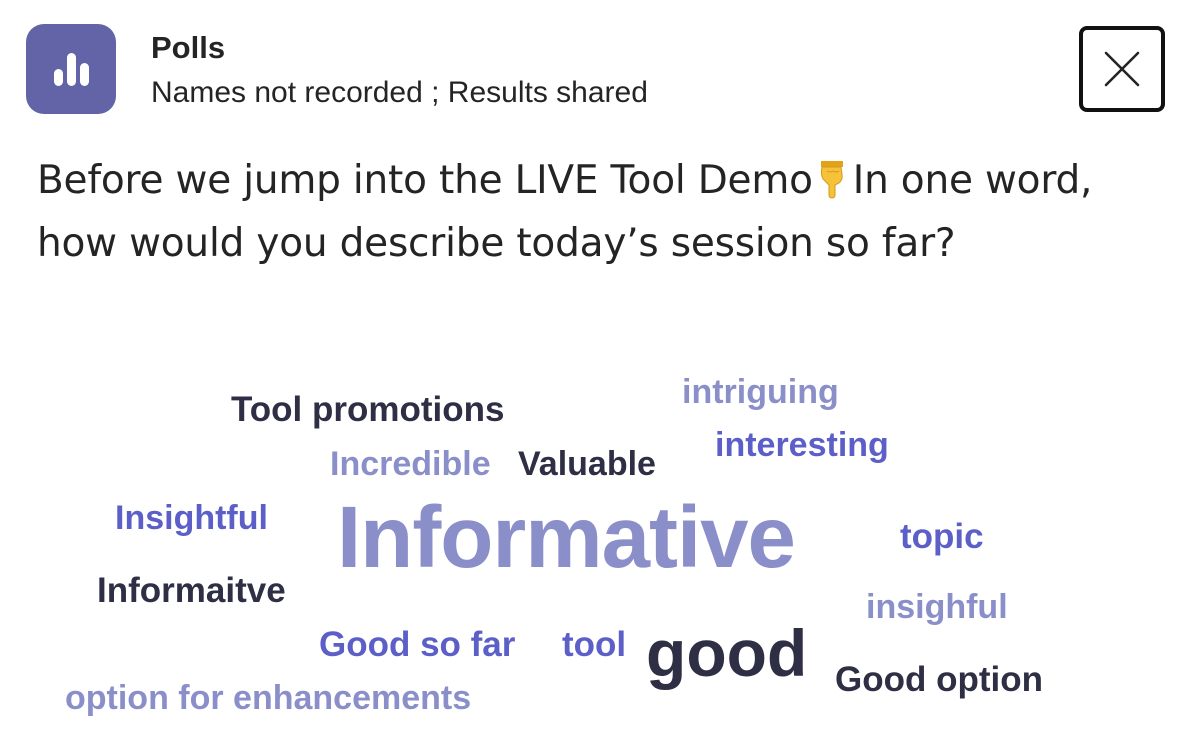 This screenshot has width=1182, height=746. I want to click on word-cloud-word: Good so far, so click(417, 644).